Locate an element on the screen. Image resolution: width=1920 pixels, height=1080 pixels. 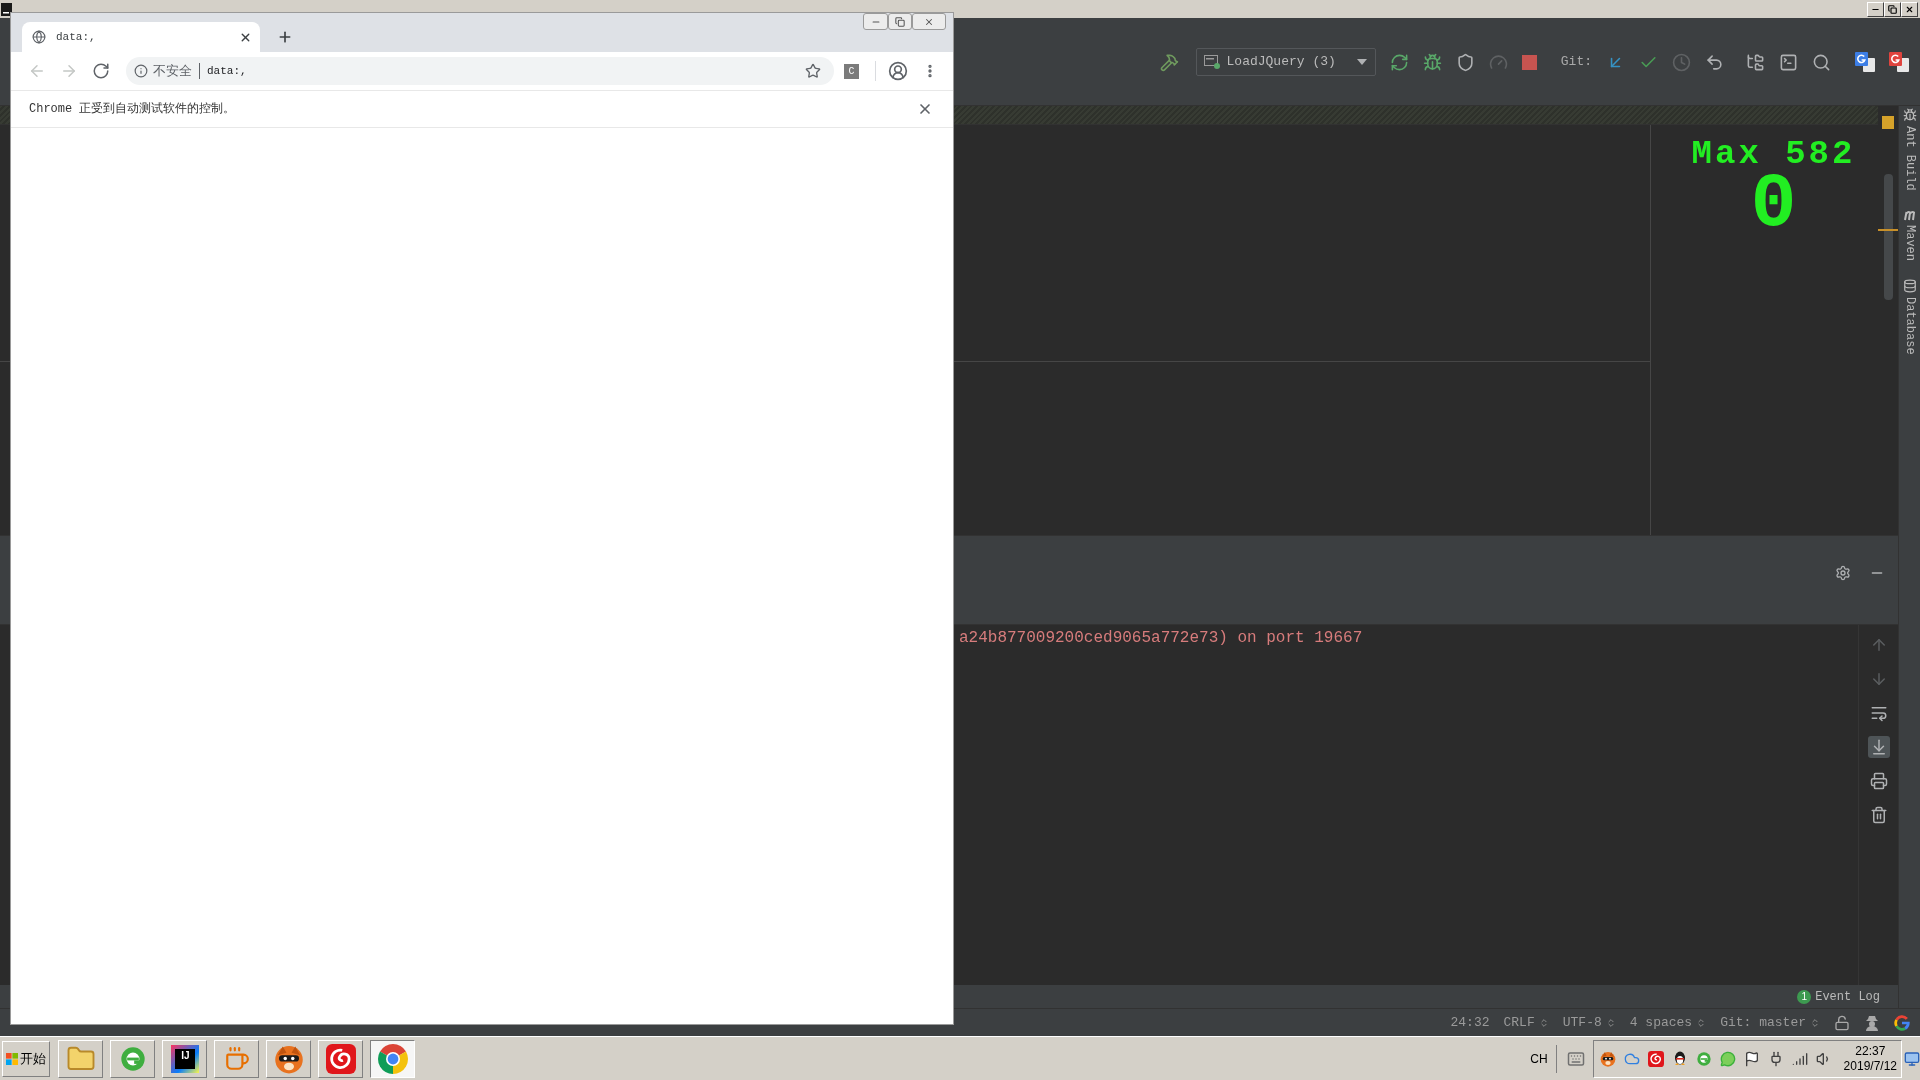
input-language: CH is located at coordinates (1539, 1058).